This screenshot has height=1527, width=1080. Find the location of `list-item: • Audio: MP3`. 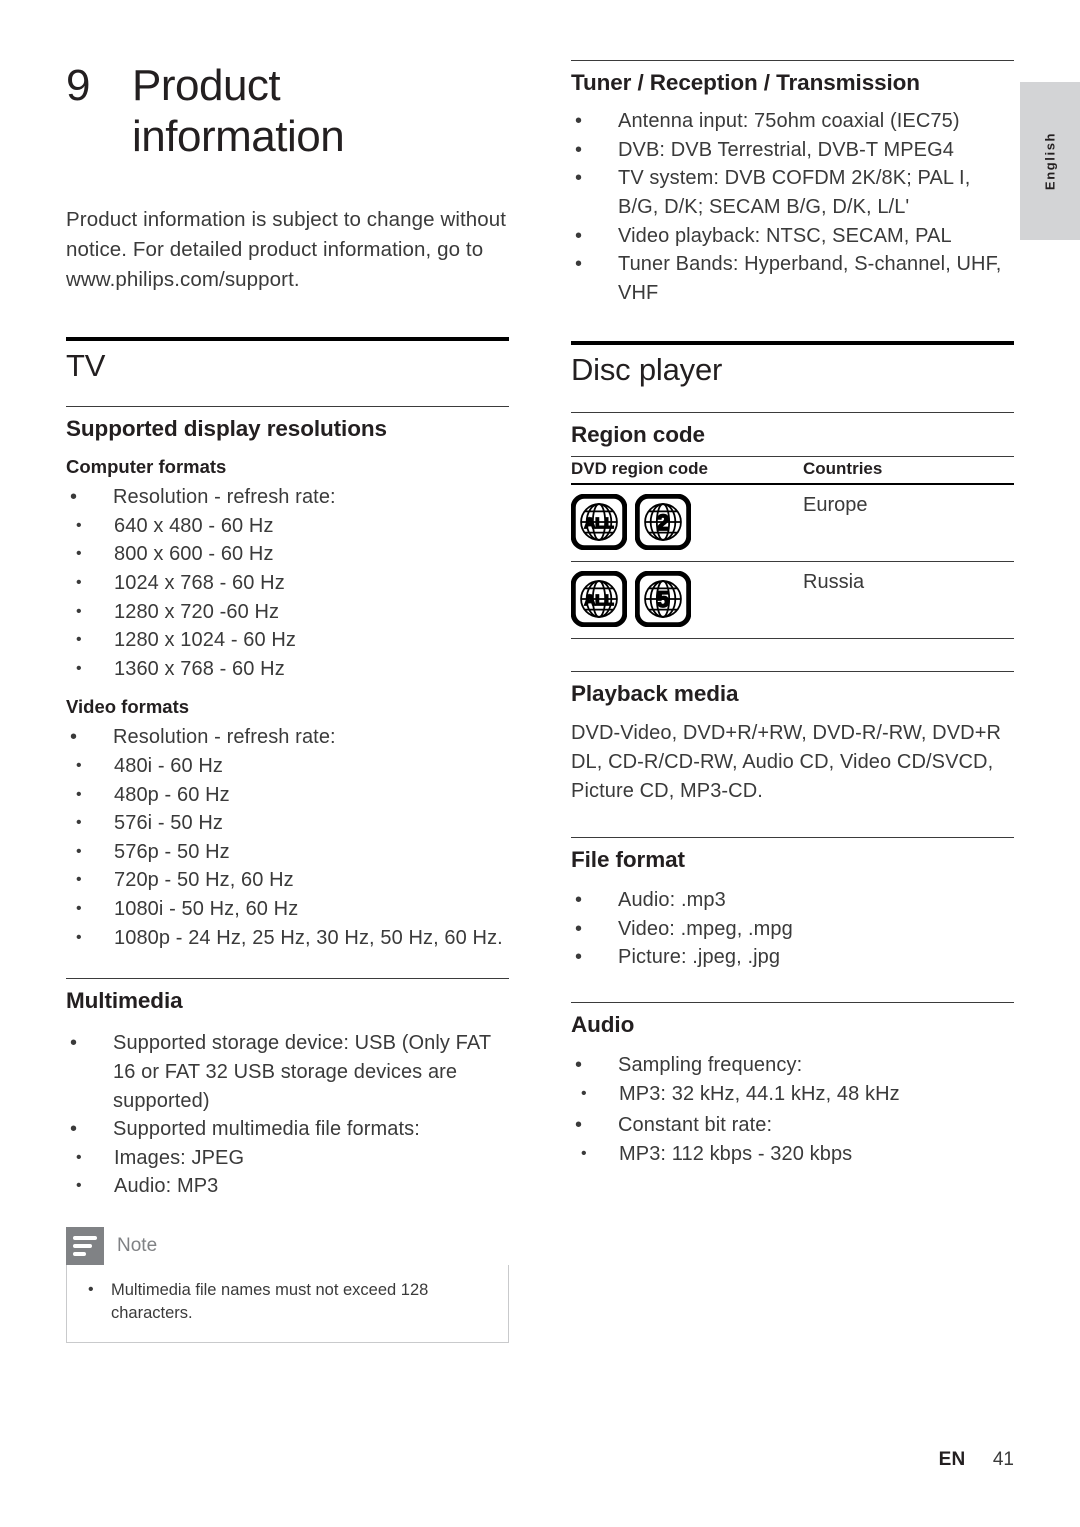

list-item: • Audio: MP3 is located at coordinates (287, 1186).